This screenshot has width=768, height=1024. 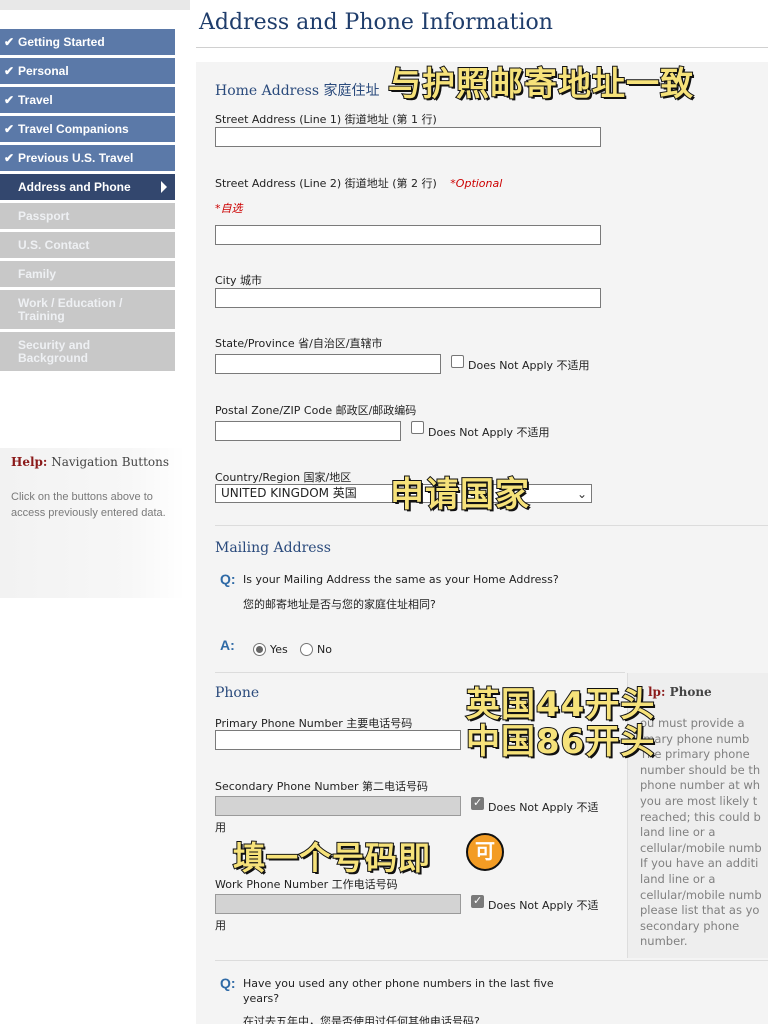 What do you see at coordinates (690, 692) in the screenshot?
I see `help-heading: Phone` at bounding box center [690, 692].